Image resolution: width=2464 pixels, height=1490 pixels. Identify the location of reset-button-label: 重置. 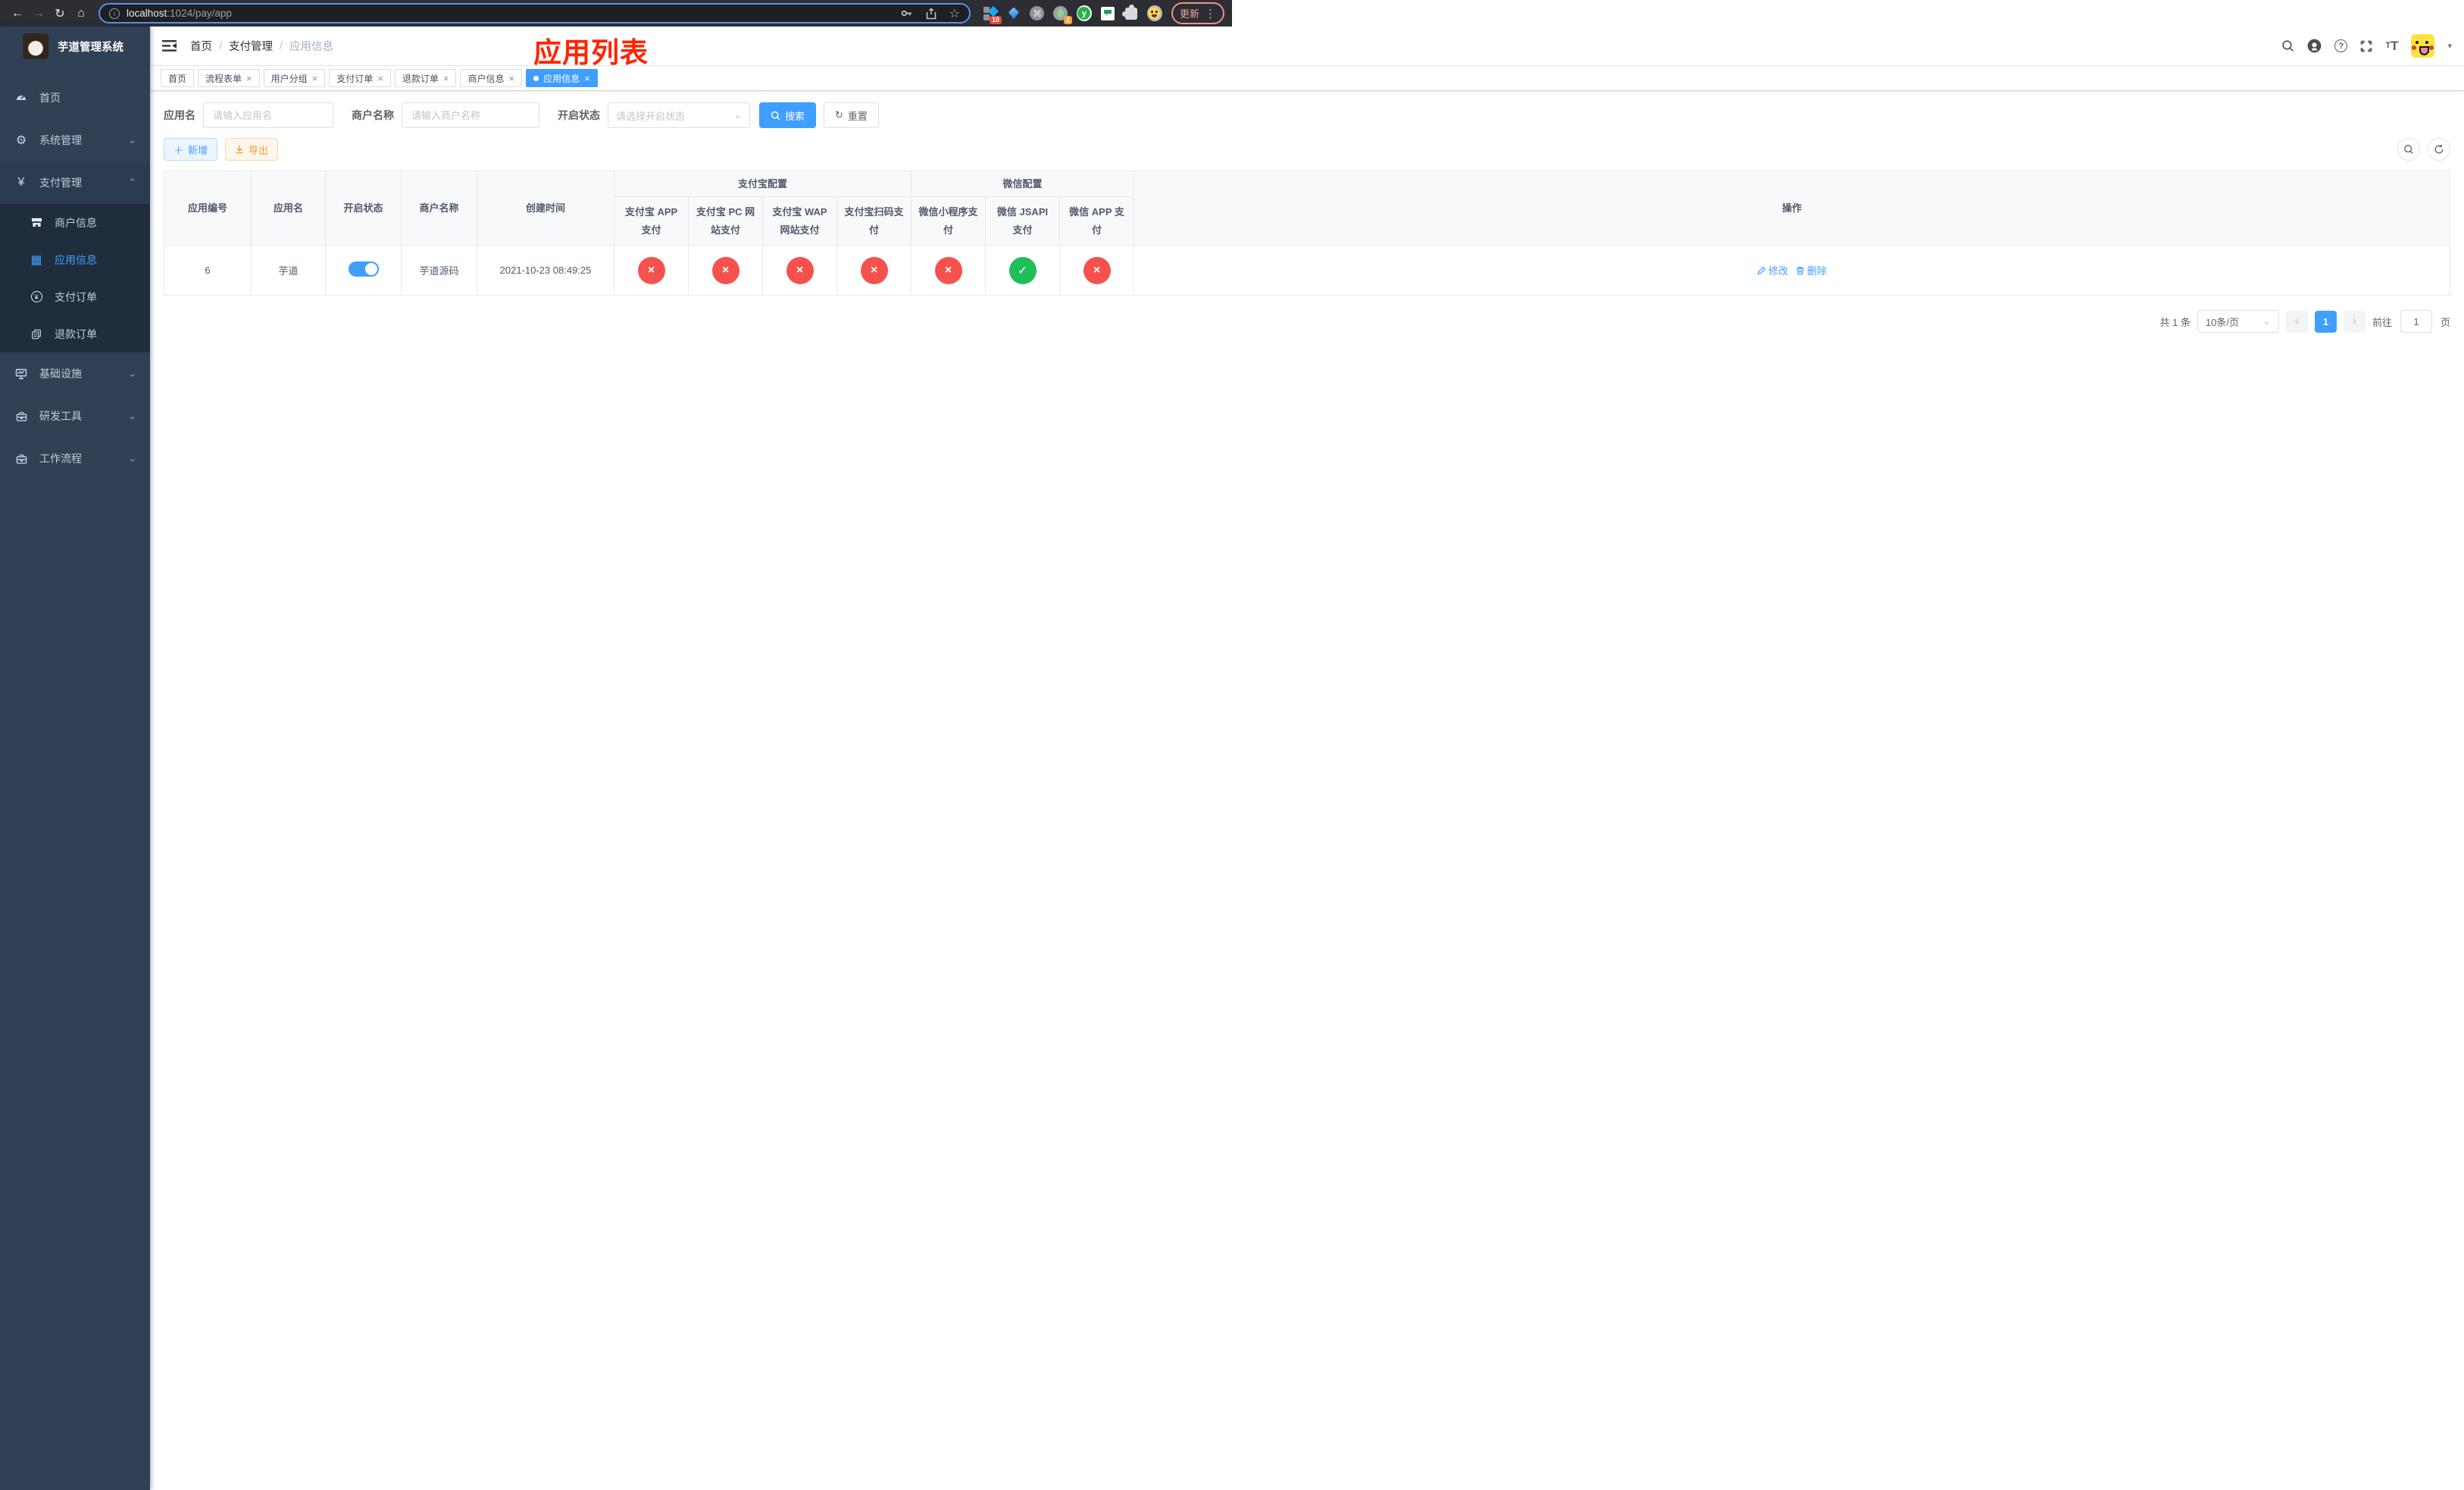
(857, 116).